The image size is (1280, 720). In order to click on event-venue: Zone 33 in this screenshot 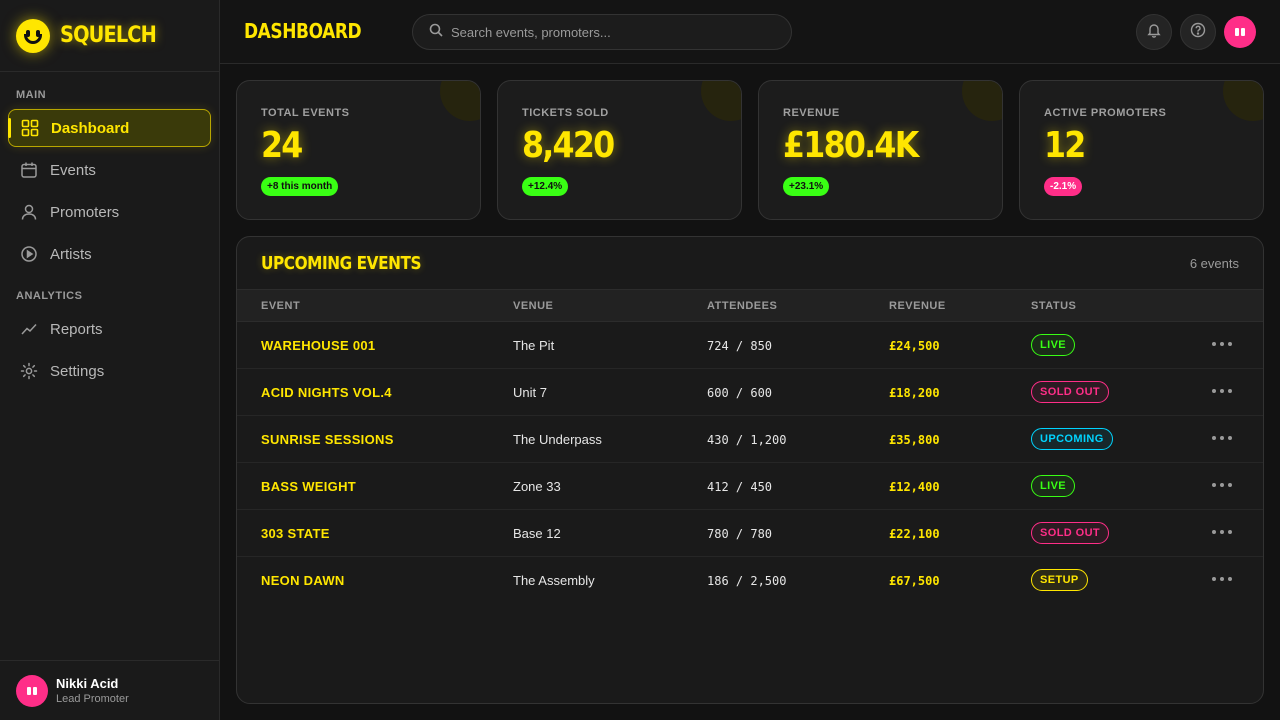, I will do `click(537, 486)`.